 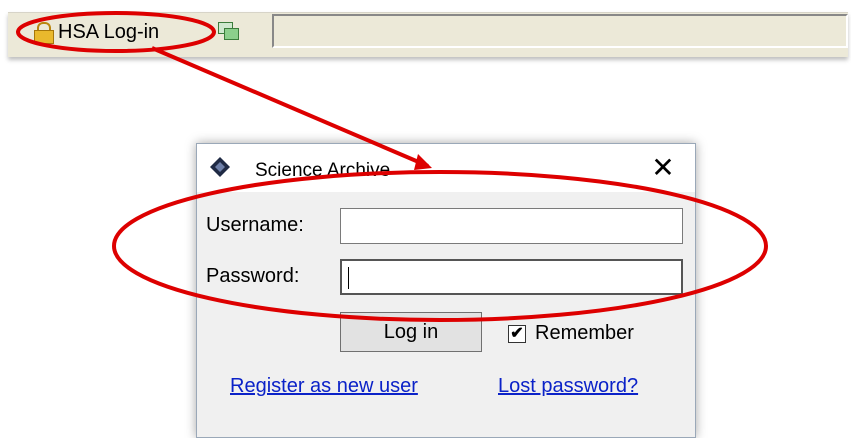 I want to click on dialog-title: Science Archive, so click(x=323, y=170).